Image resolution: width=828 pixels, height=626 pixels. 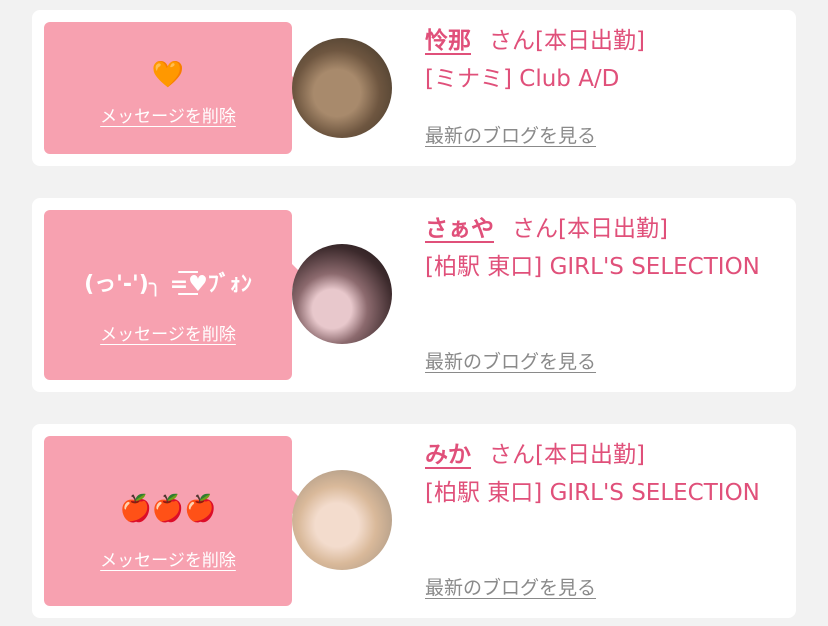 I want to click on cast-name-line: 怜那 さん[本日出勤], so click(x=605, y=41).